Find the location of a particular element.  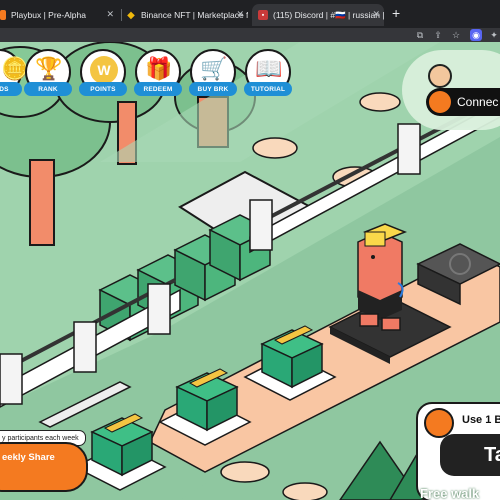

star-icon: ☆ is located at coordinates (456, 35).